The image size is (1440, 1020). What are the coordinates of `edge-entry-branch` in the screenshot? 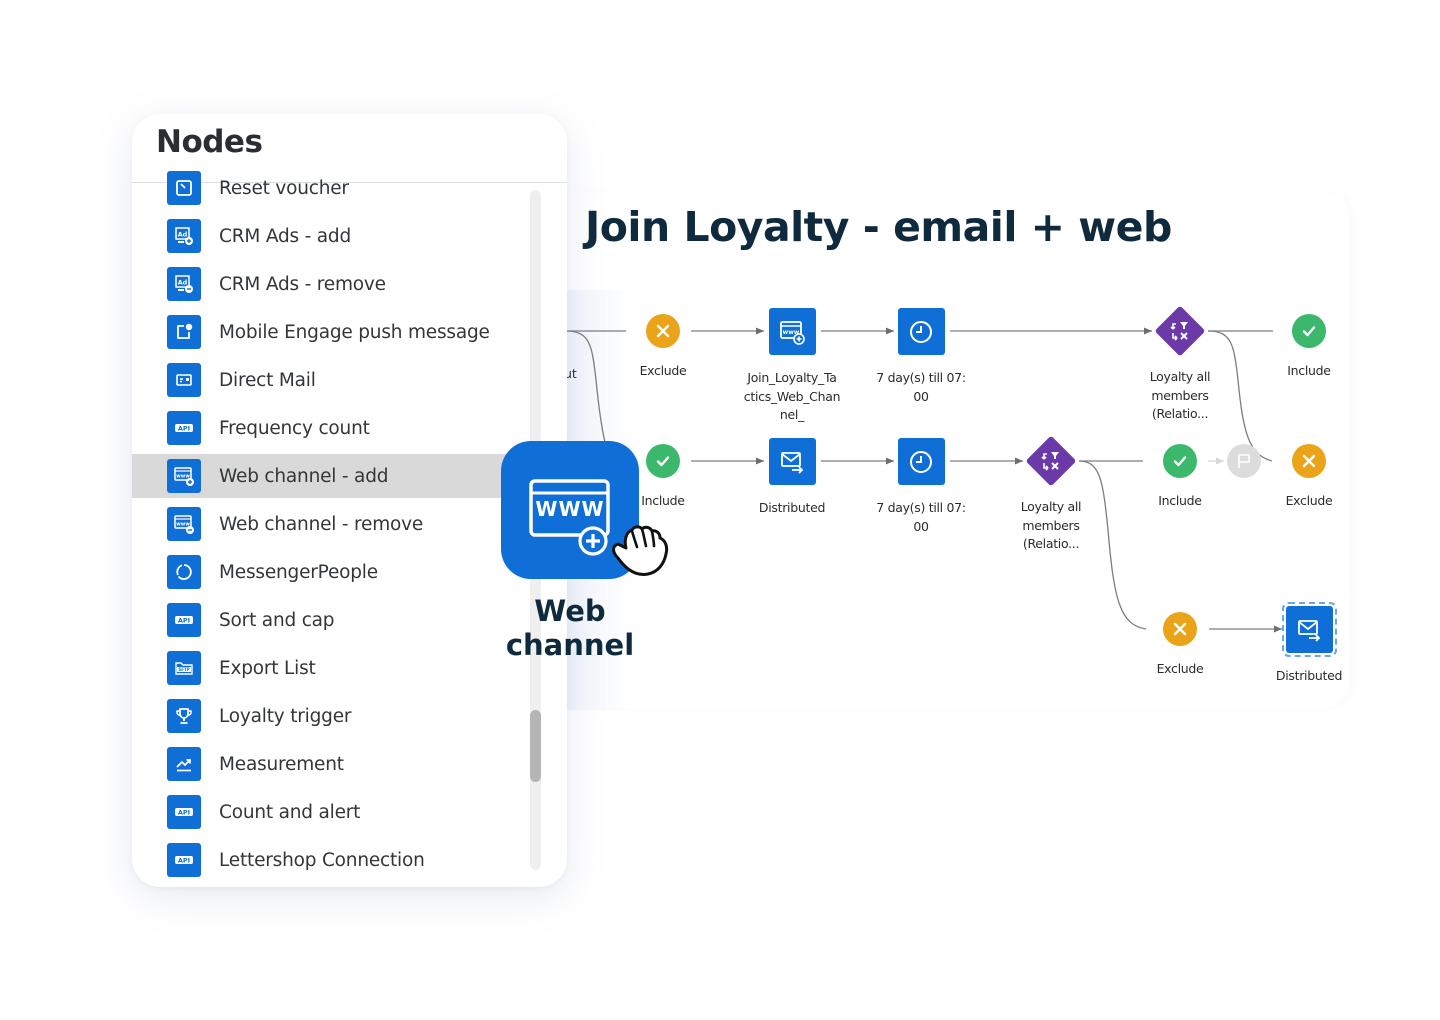 It's located at (586, 388).